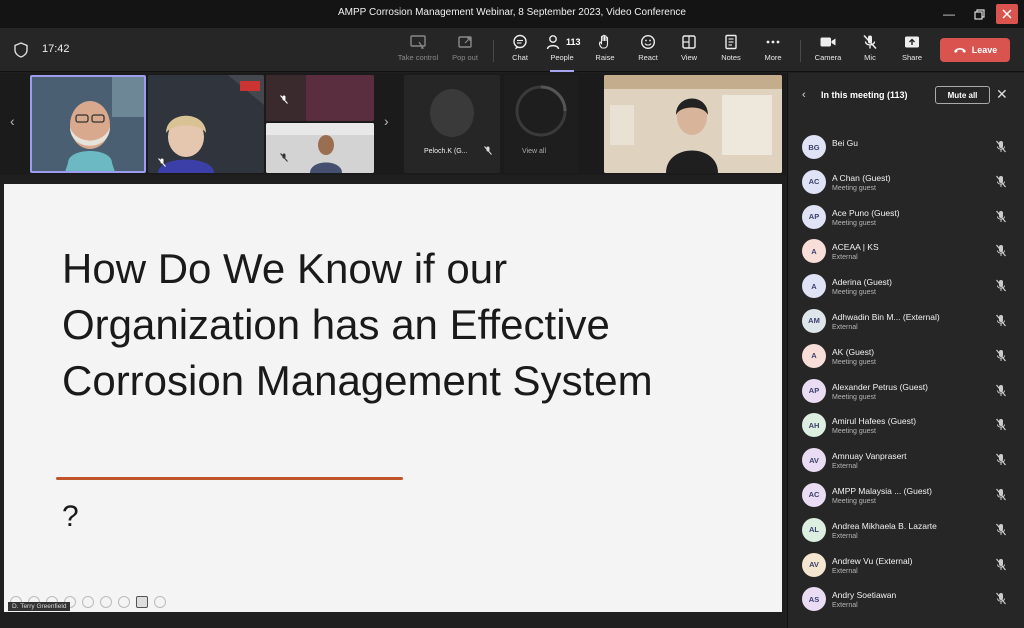 This screenshot has width=1024, height=628. Describe the element at coordinates (814, 181) in the screenshot. I see `avatar: AC` at that location.